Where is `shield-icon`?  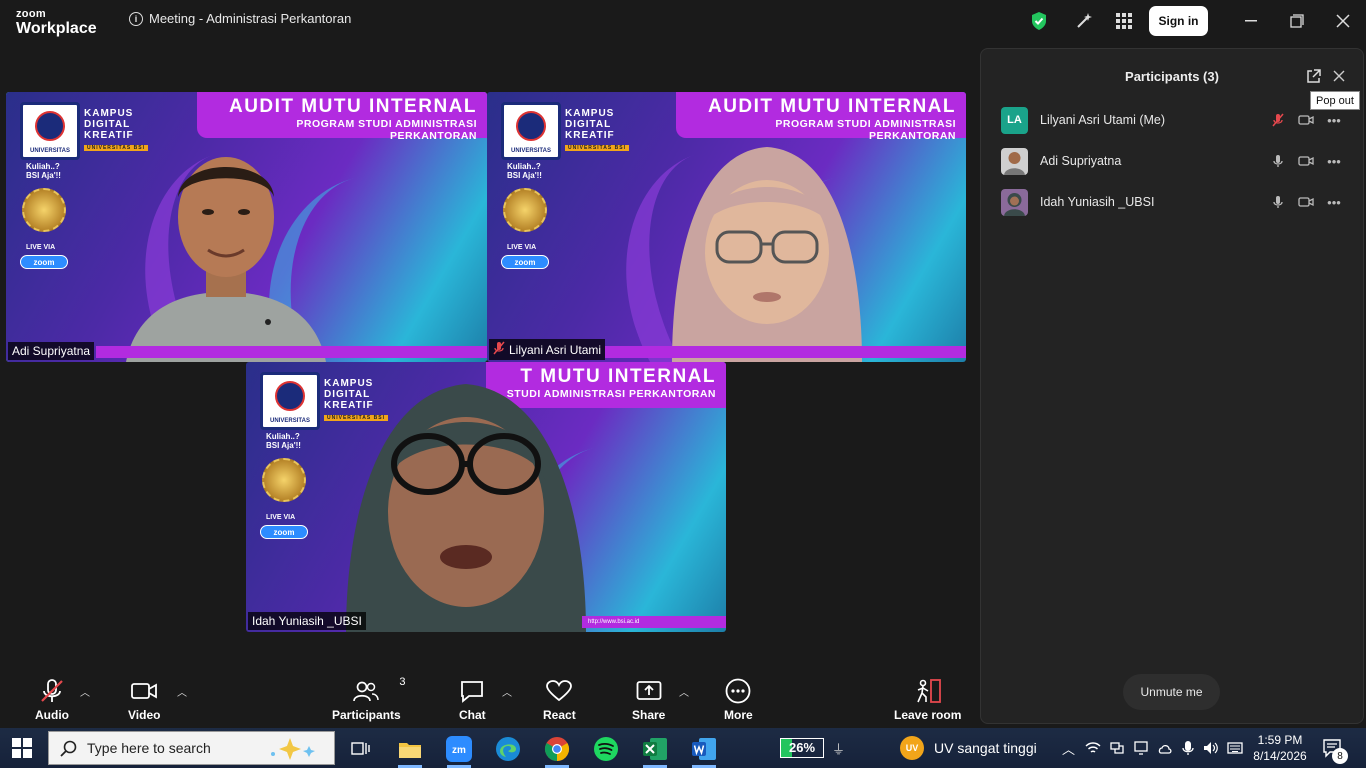
shield-icon is located at coordinates (1039, 21).